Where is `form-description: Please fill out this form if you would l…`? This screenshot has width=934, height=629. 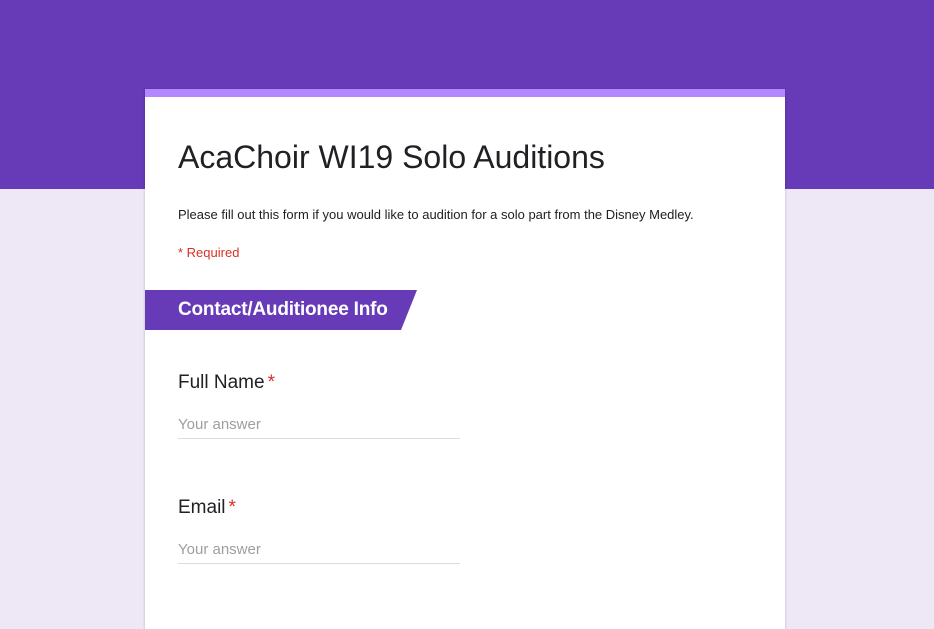
form-description: Please fill out this form if you would l… is located at coordinates (436, 214).